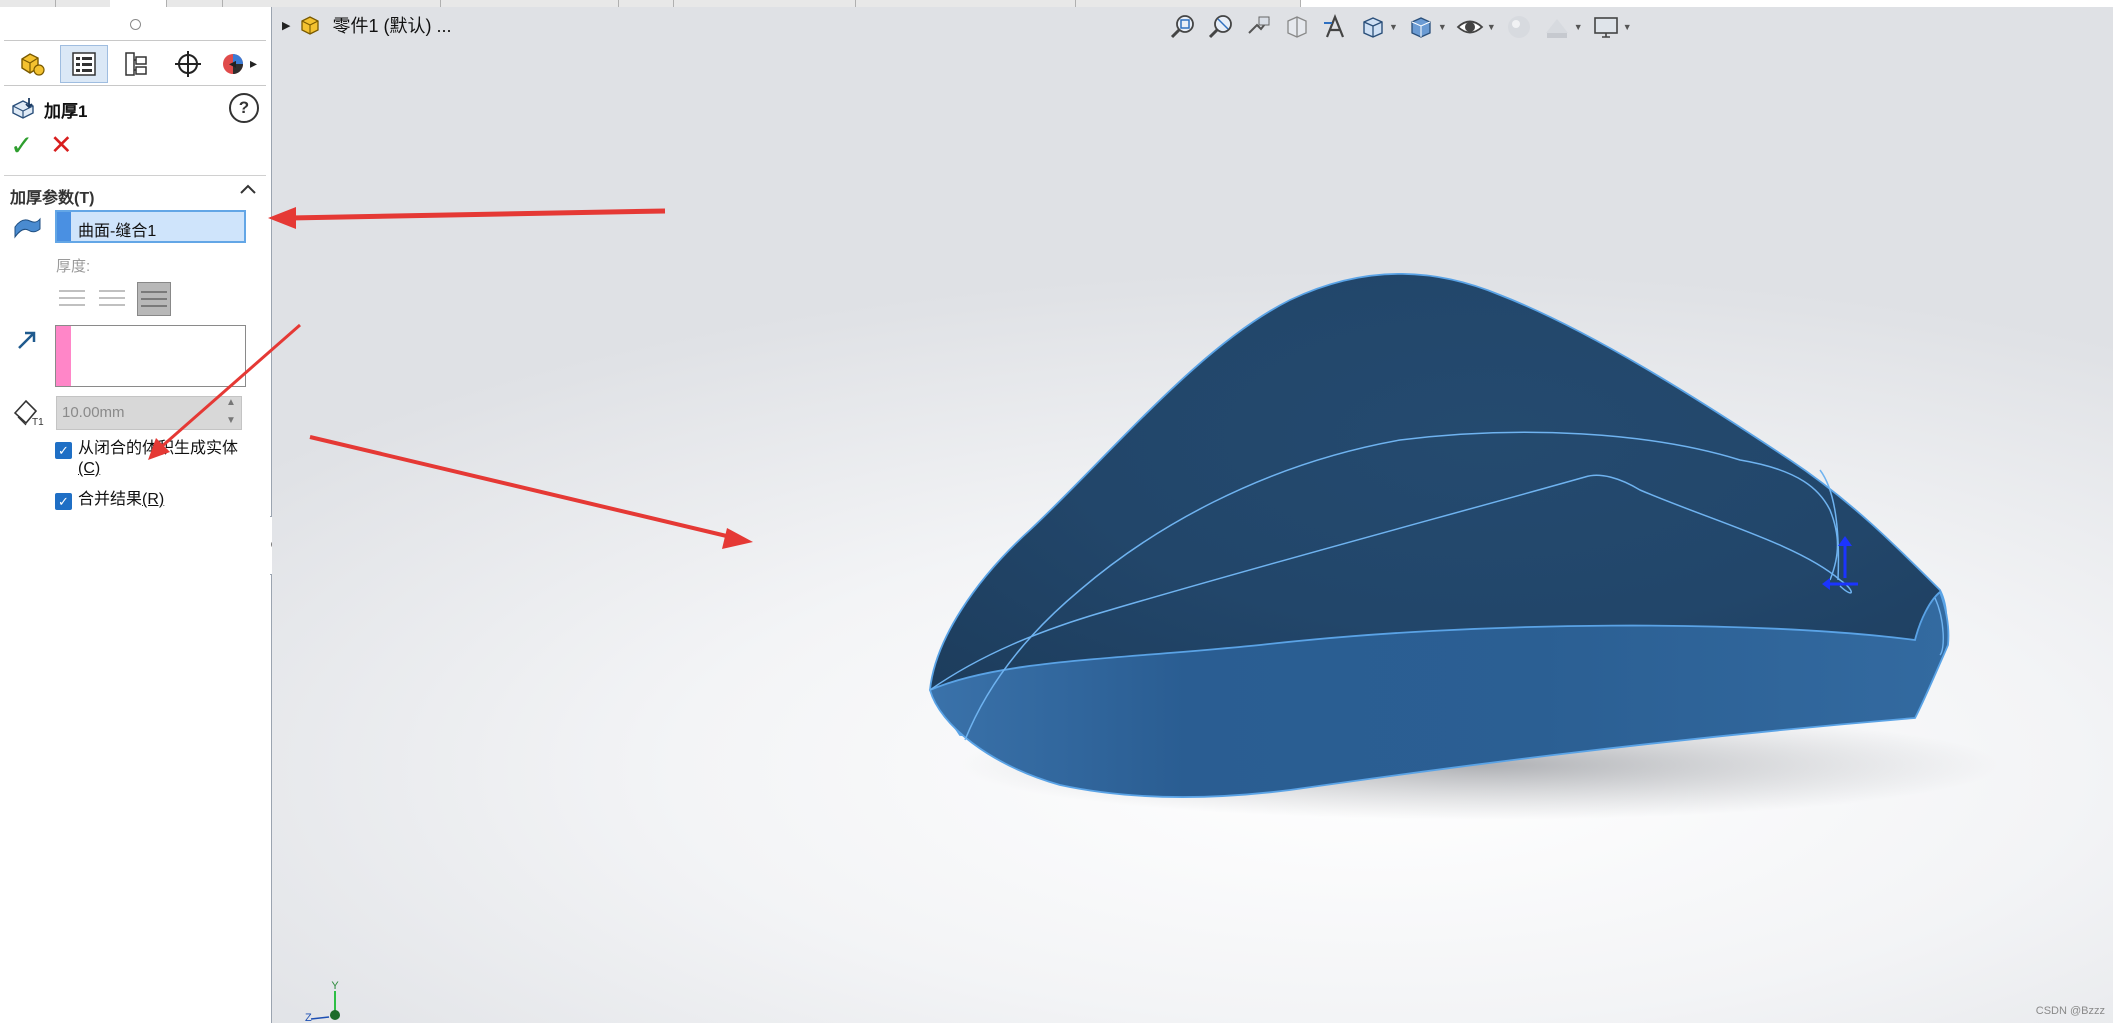  I want to click on section-view-button, so click(1296, 27).